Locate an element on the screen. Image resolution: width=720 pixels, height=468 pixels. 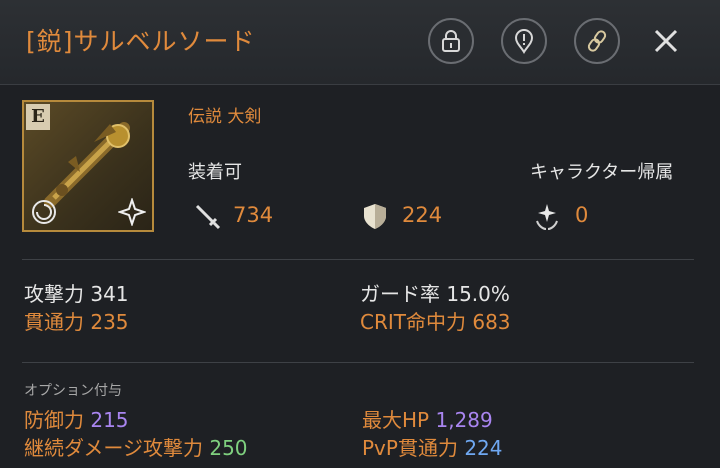
option-pvp: PvP貫通力 224 is located at coordinates (432, 446).